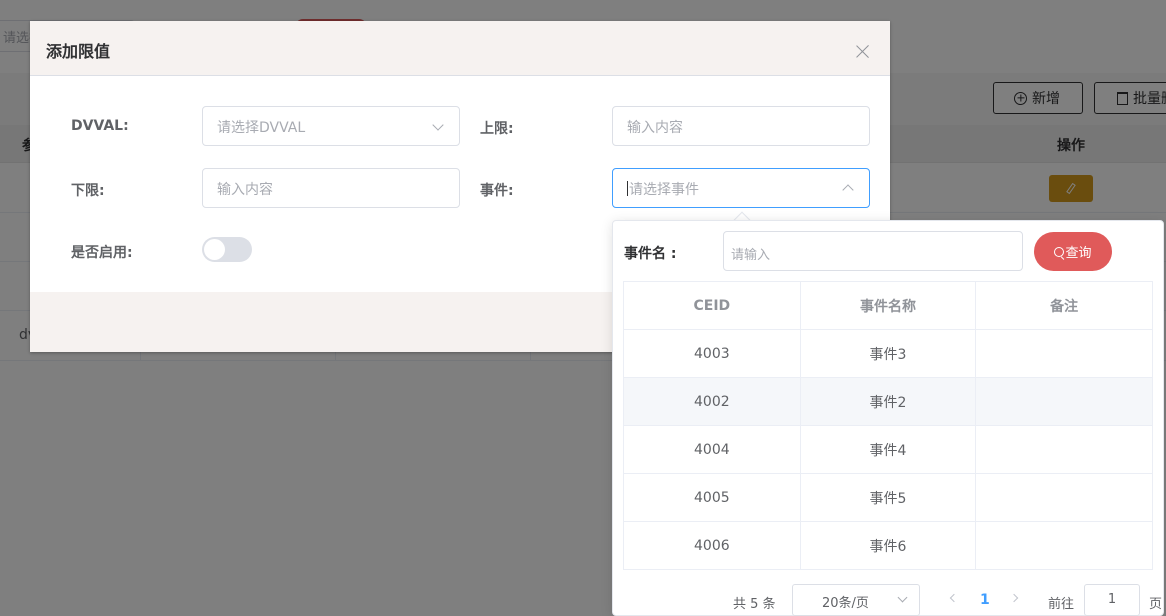 The height and width of the screenshot is (616, 1166). Describe the element at coordinates (664, 190) in the screenshot. I see `event-placeholder: 请选择事件` at that location.